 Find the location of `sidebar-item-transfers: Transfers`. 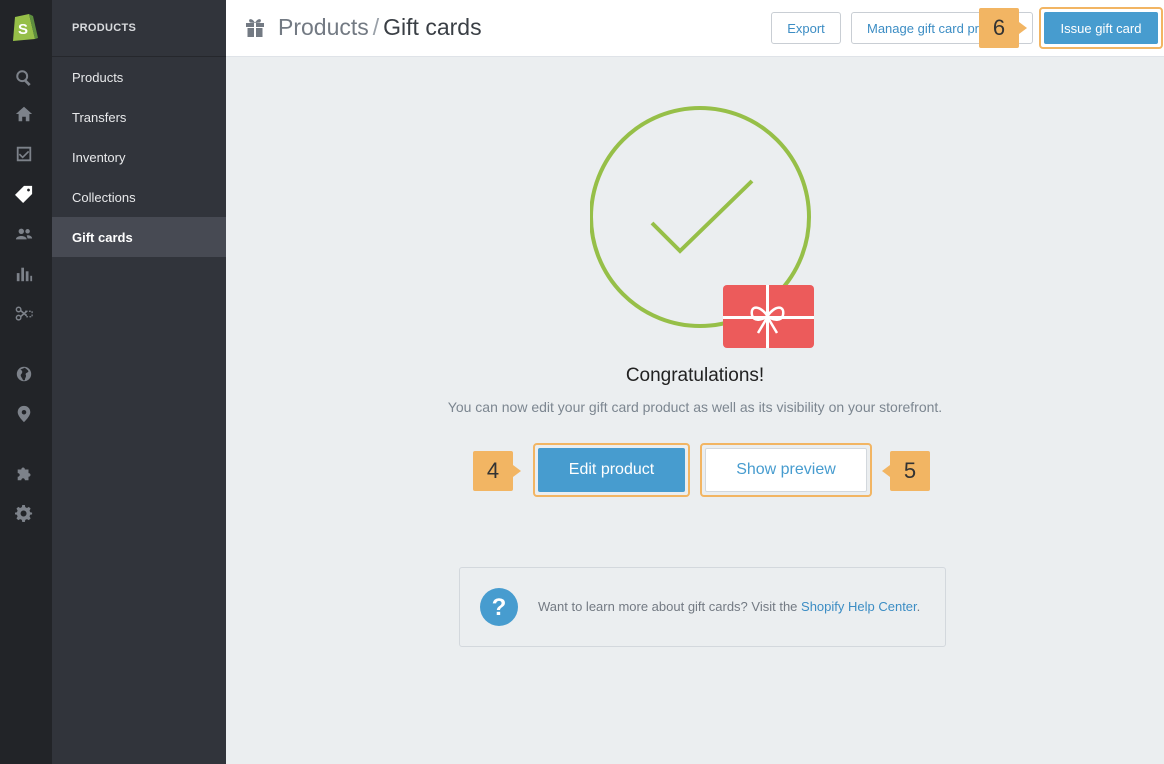

sidebar-item-transfers: Transfers is located at coordinates (139, 117).